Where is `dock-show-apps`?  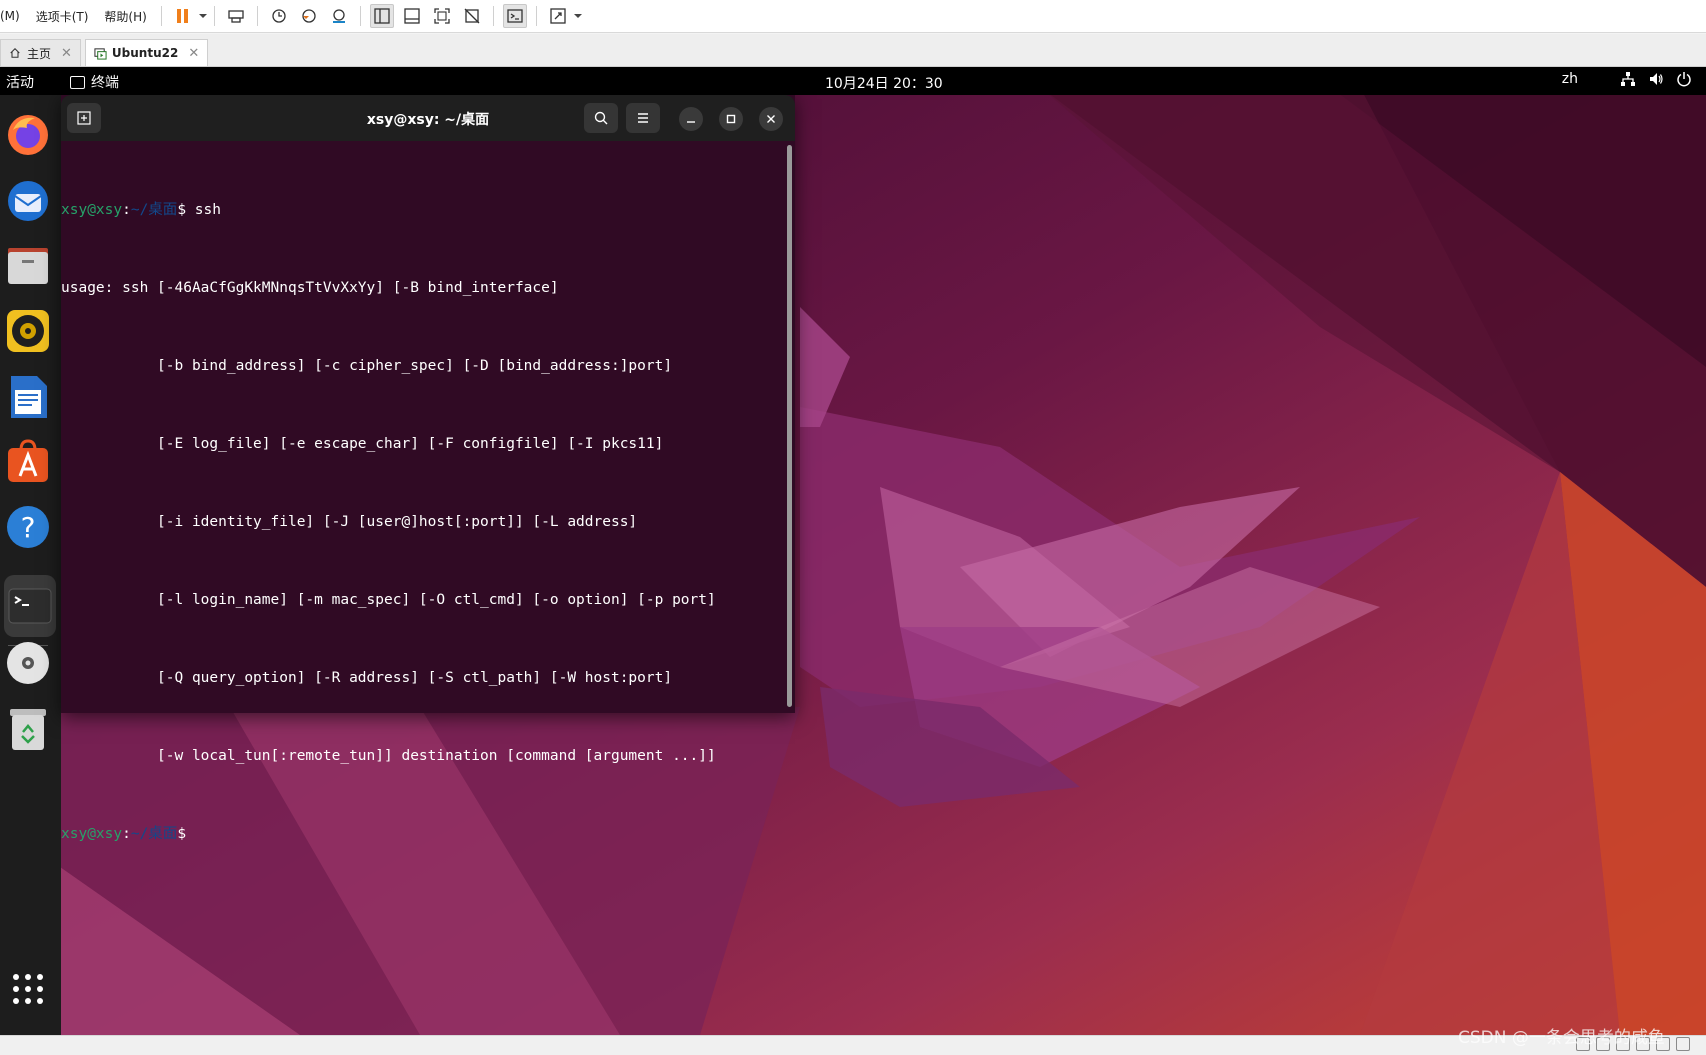
dock-show-apps is located at coordinates (28, 989).